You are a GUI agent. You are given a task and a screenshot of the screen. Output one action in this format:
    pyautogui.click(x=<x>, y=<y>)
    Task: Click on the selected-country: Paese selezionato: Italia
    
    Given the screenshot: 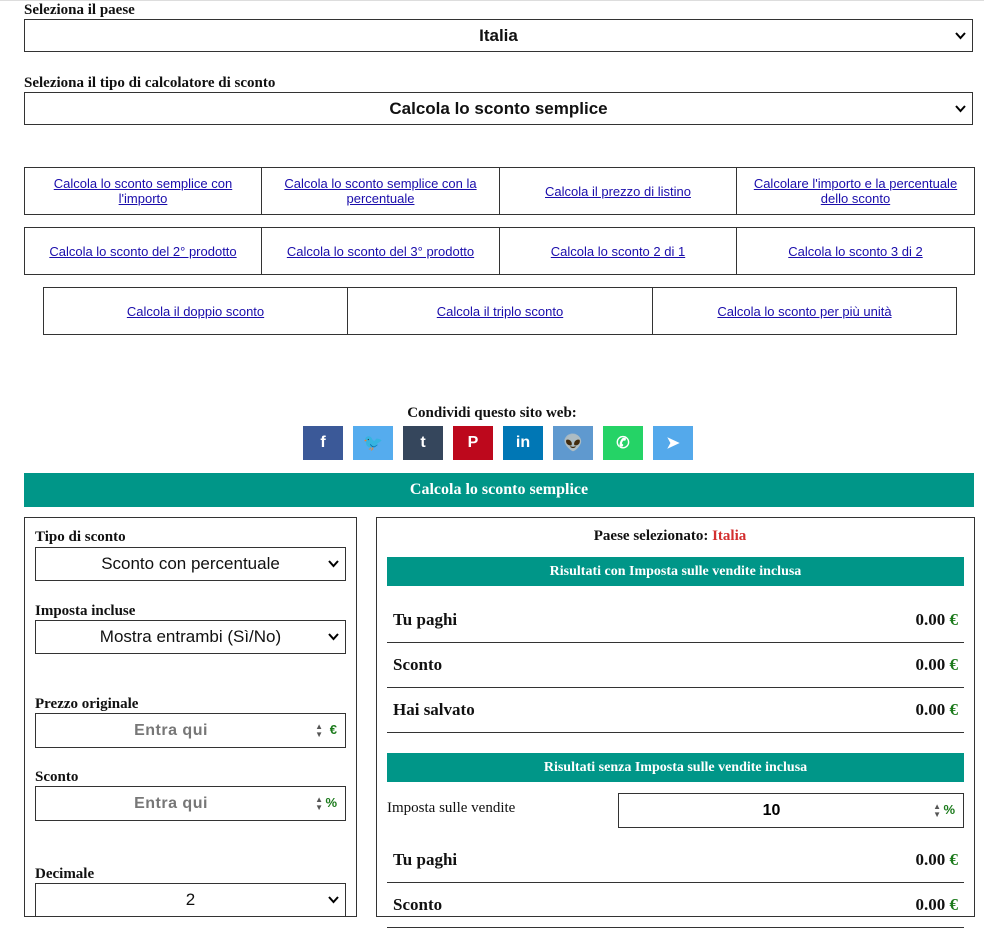 What is the action you would take?
    pyautogui.click(x=670, y=536)
    